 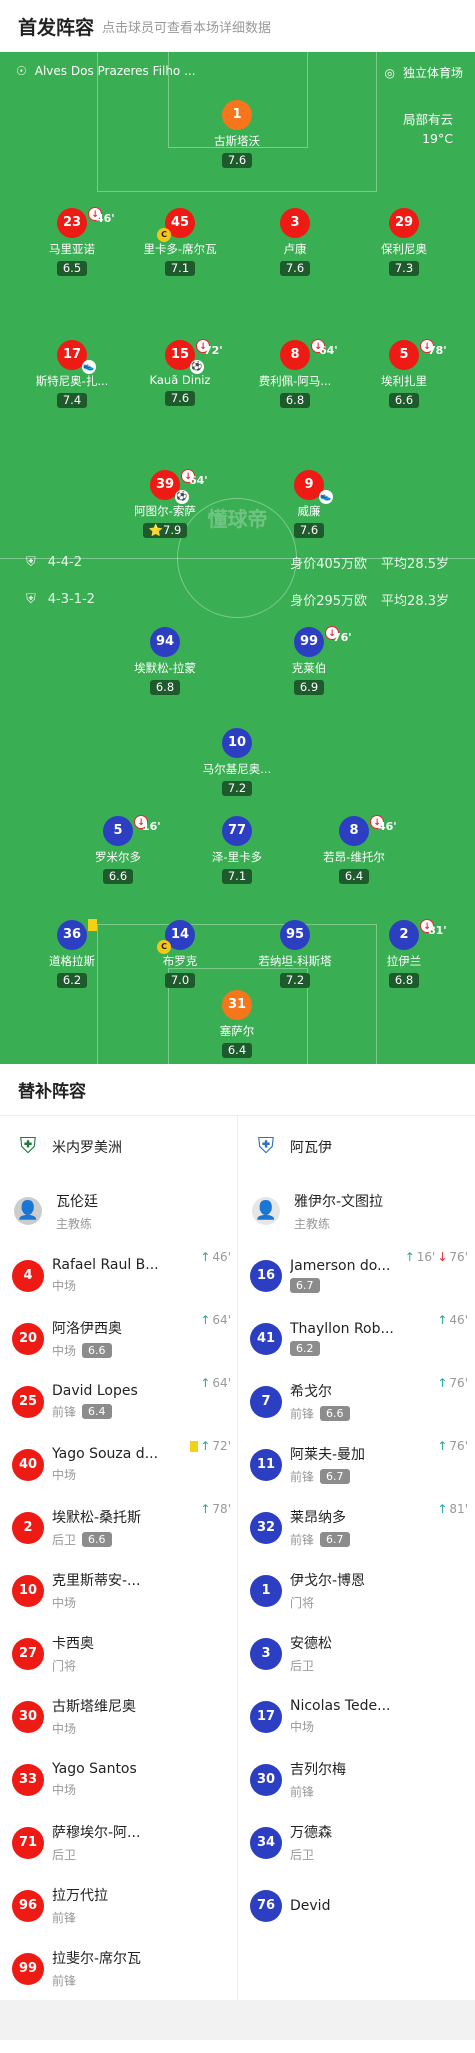 I want to click on list-item: 25 David Lopes 前锋 6.4 ↑ 64', so click(x=118, y=1401).